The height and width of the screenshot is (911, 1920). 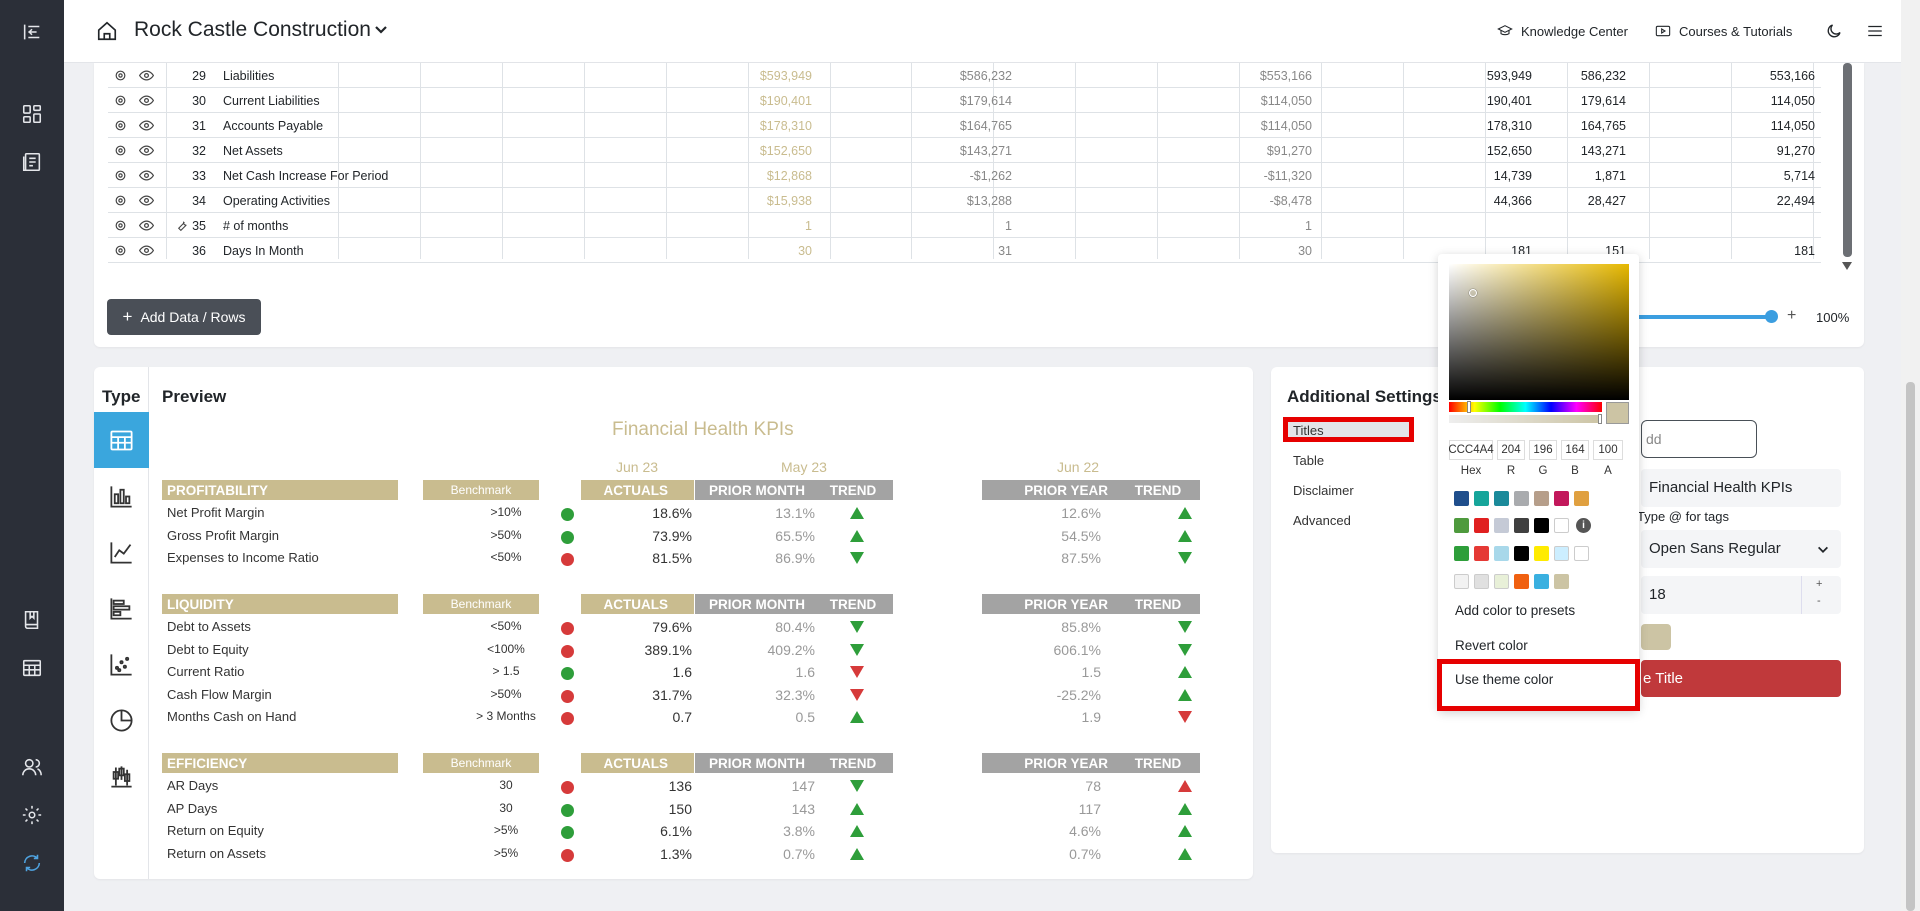 I want to click on blue-input: 164, so click(x=1575, y=450).